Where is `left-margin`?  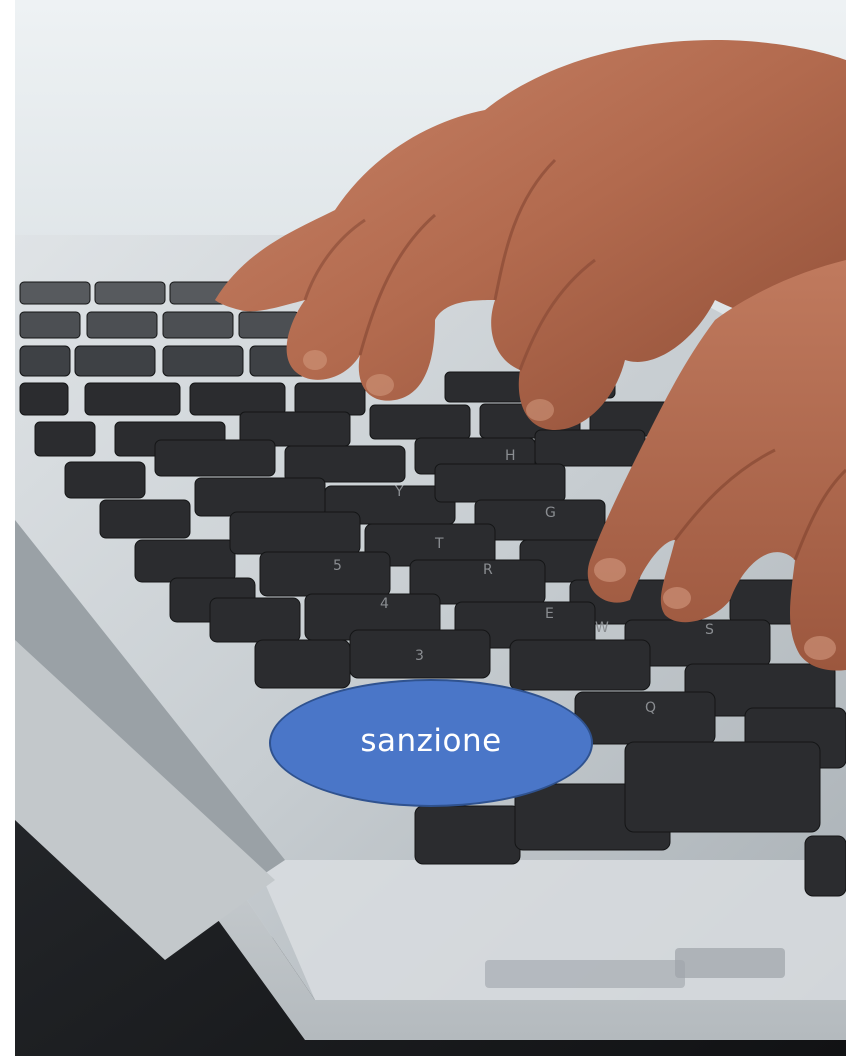 left-margin is located at coordinates (7, 528).